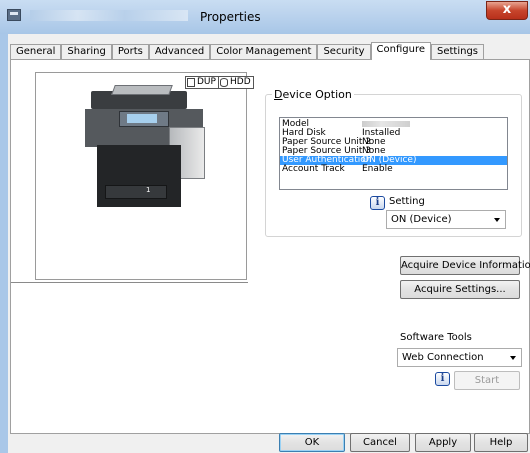 The image size is (530, 453). Describe the element at coordinates (130, 51) in the screenshot. I see `tab-ports: Ports` at that location.